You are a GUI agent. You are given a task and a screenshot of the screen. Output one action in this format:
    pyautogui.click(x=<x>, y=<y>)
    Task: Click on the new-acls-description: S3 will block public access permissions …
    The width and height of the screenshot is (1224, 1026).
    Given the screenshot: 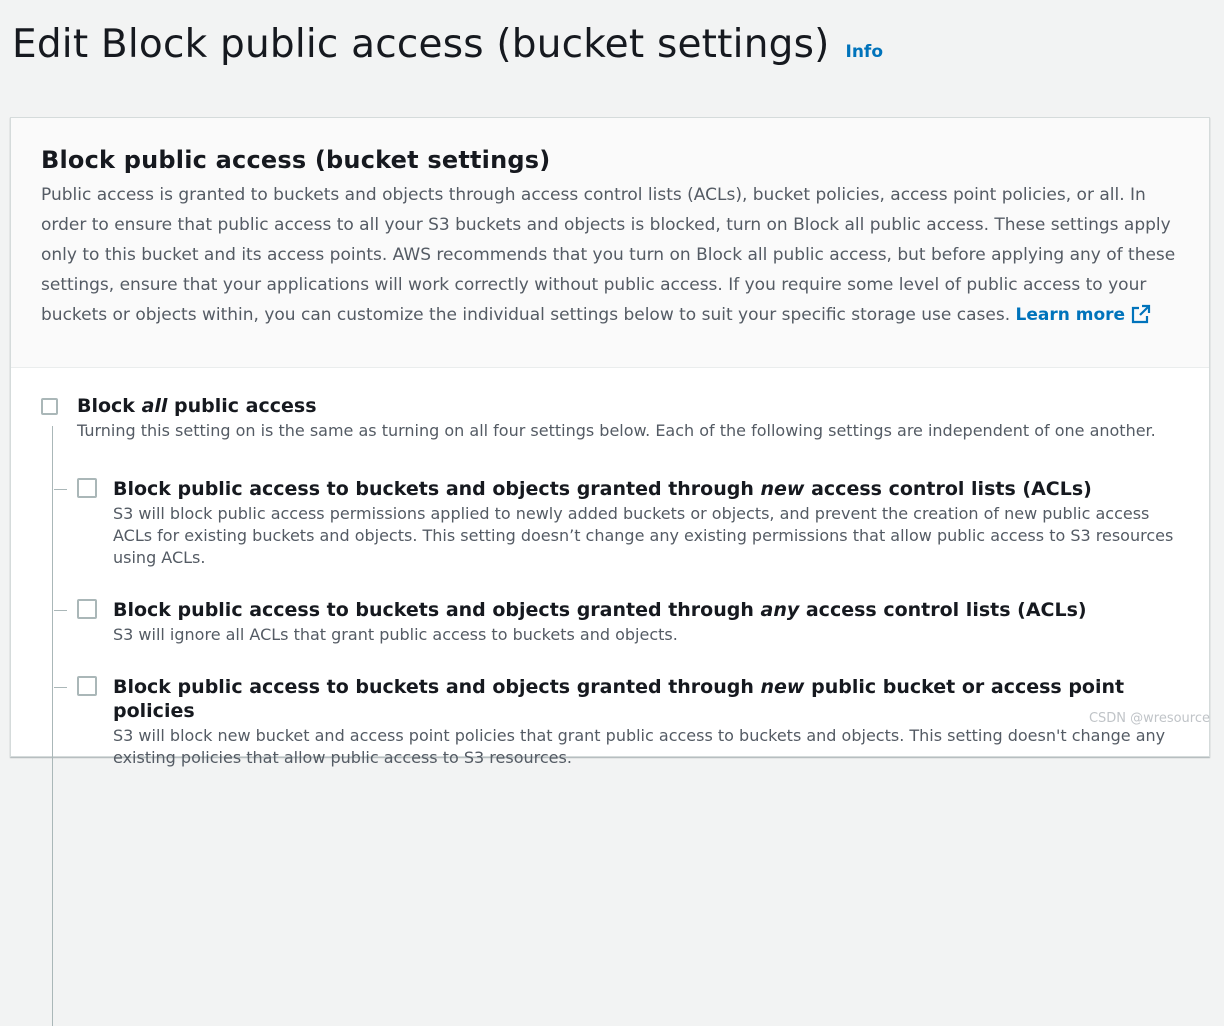 What is the action you would take?
    pyautogui.click(x=646, y=536)
    